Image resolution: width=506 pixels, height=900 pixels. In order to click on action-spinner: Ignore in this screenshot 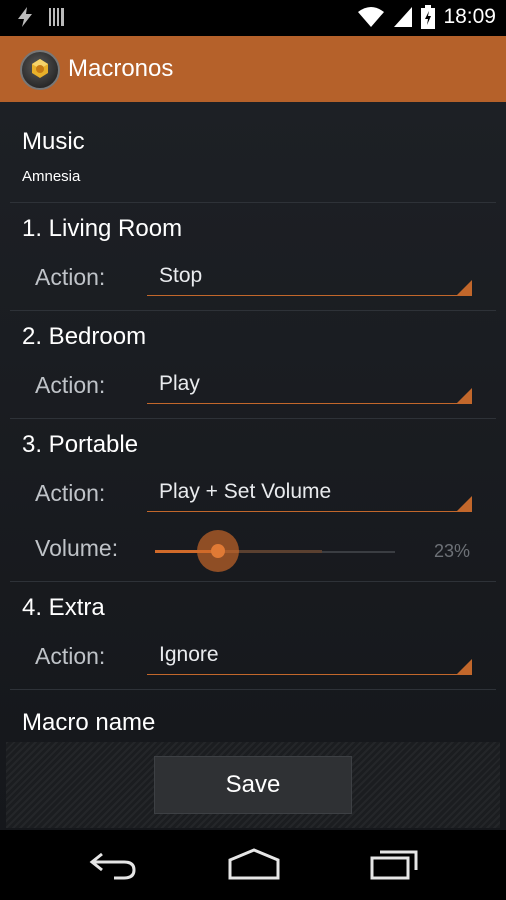, I will do `click(309, 658)`.